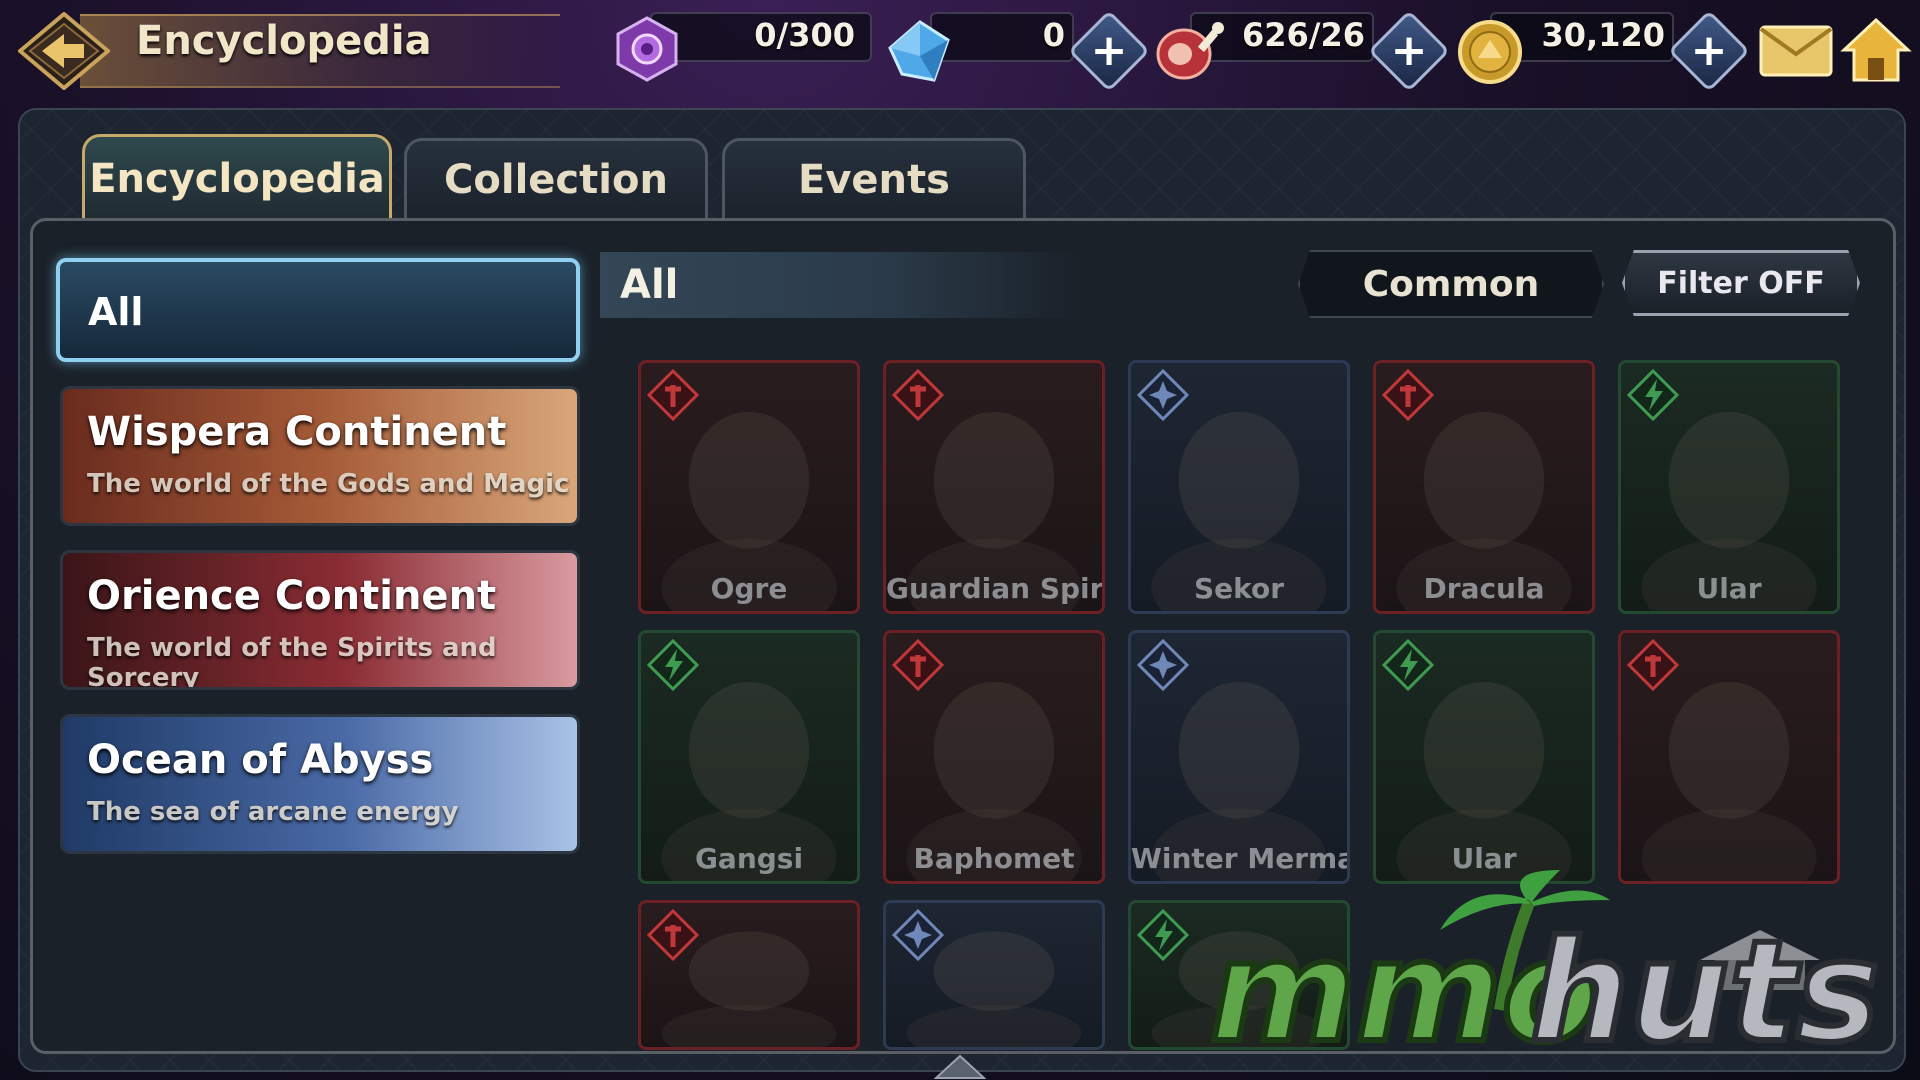 The width and height of the screenshot is (1920, 1080). What do you see at coordinates (1239, 757) in the screenshot?
I see `monster-card: Winter Mermaid` at bounding box center [1239, 757].